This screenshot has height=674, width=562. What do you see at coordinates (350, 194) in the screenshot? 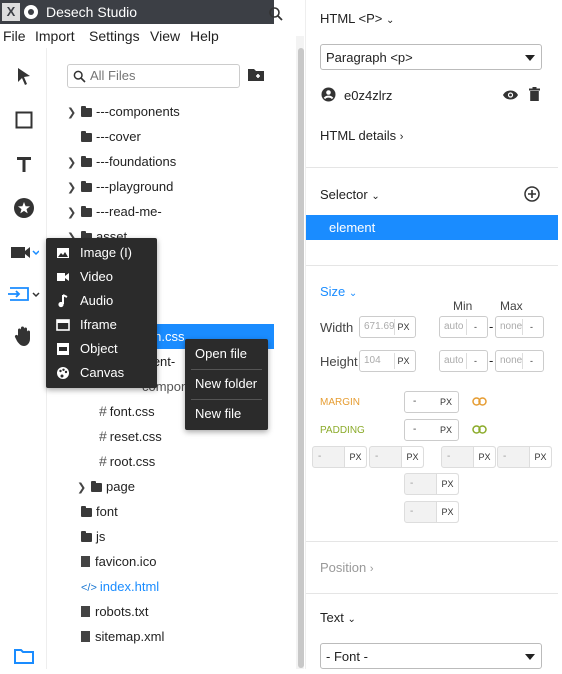
I see `selector-title: Selector ⌄` at bounding box center [350, 194].